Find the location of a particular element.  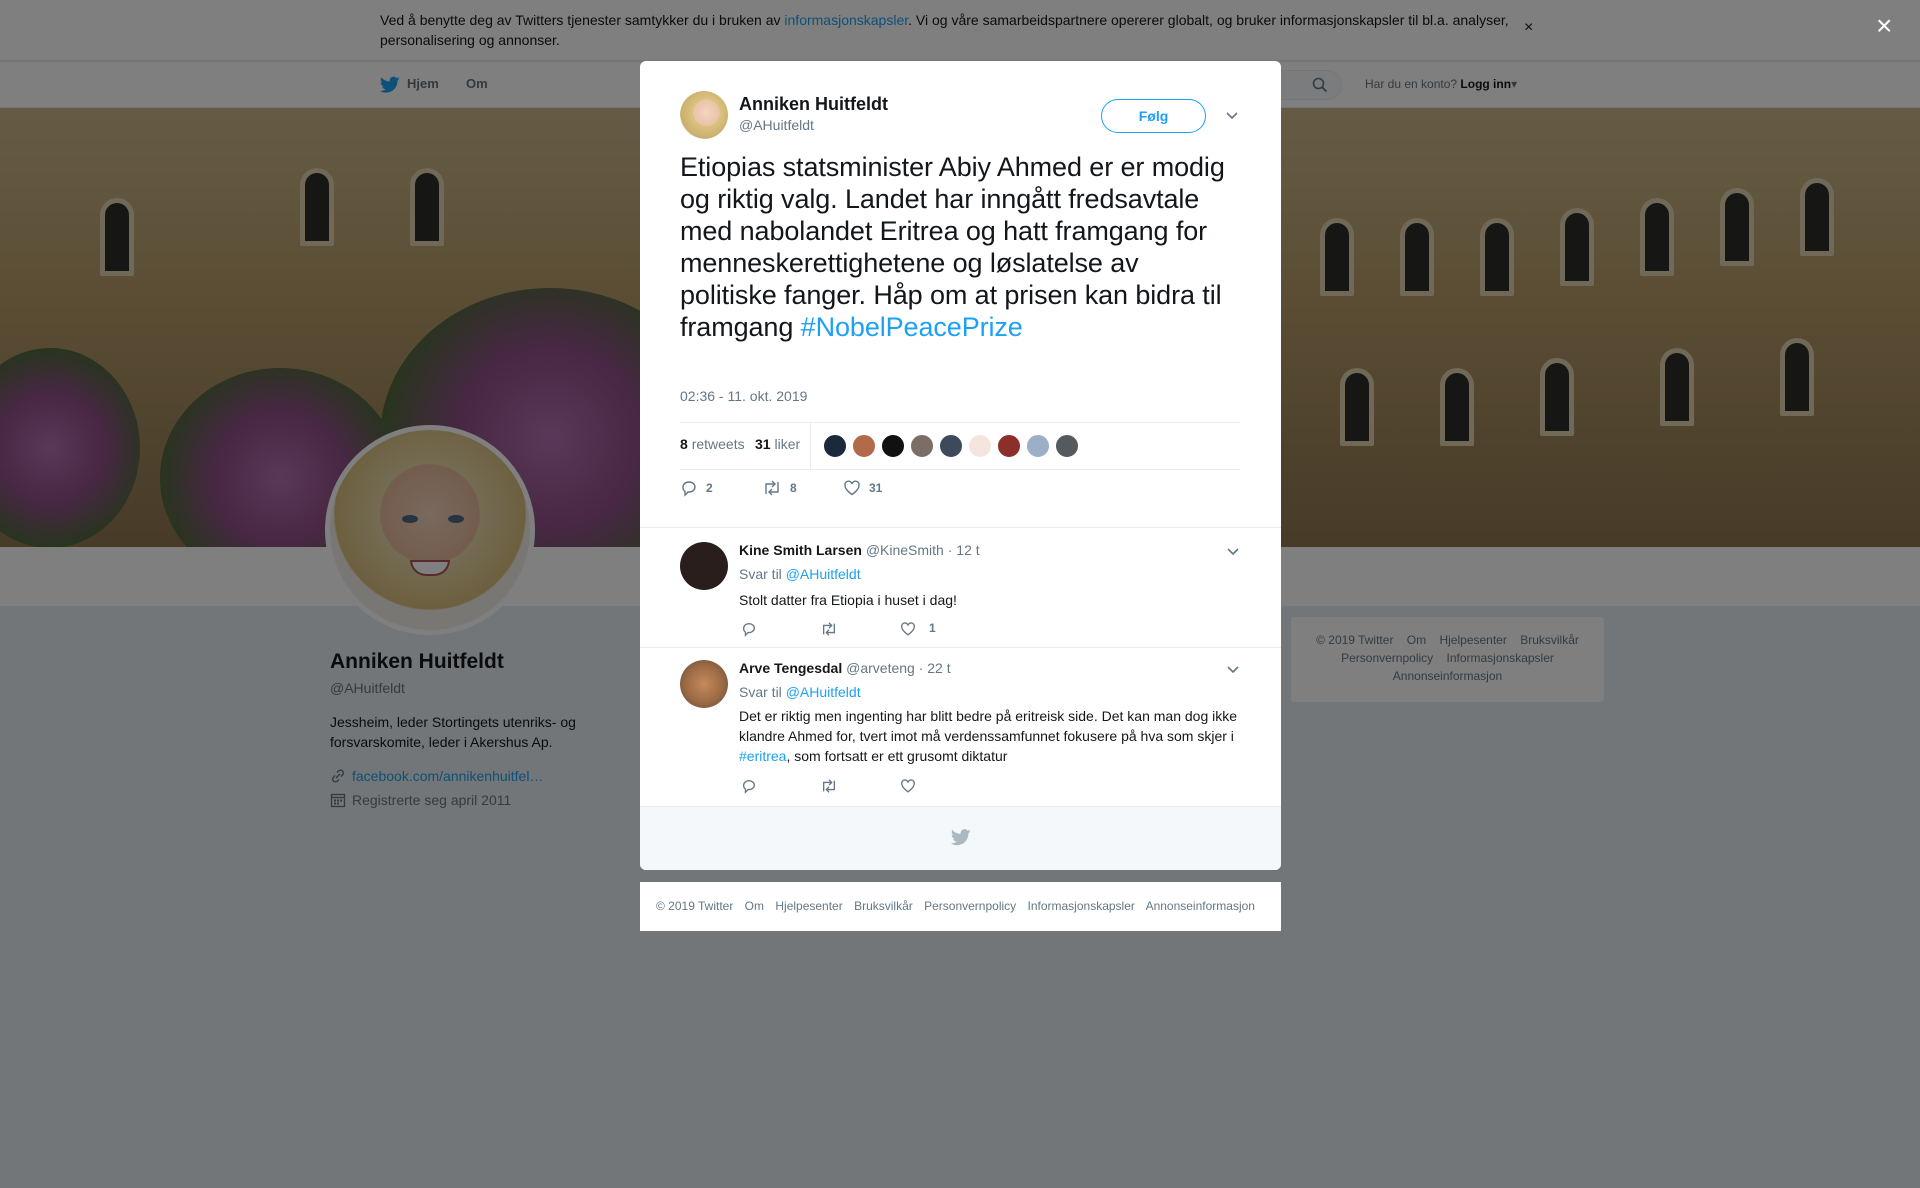

reply-like-count: 1 is located at coordinates (932, 628).